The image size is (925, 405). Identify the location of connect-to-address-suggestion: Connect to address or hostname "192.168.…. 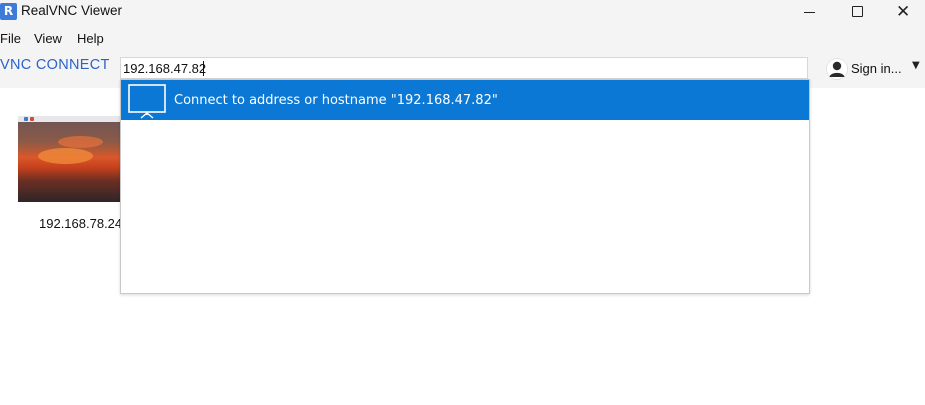
(465, 100).